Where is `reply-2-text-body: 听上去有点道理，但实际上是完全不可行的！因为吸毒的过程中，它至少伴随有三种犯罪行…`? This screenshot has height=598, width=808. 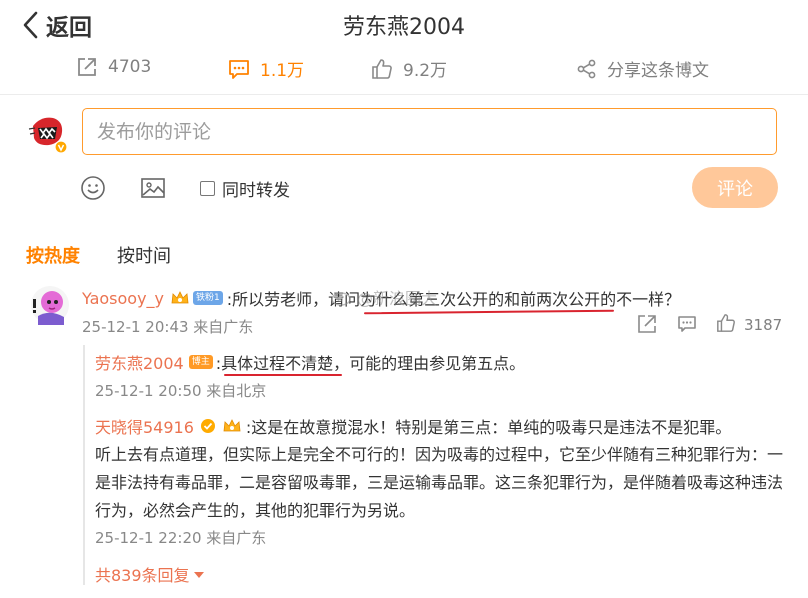
reply-2-text-body: 听上去有点道理，但实际上是完全不可行的！因为吸毒的过程中，它至少伴随有三种犯罪行… is located at coordinates (439, 482).